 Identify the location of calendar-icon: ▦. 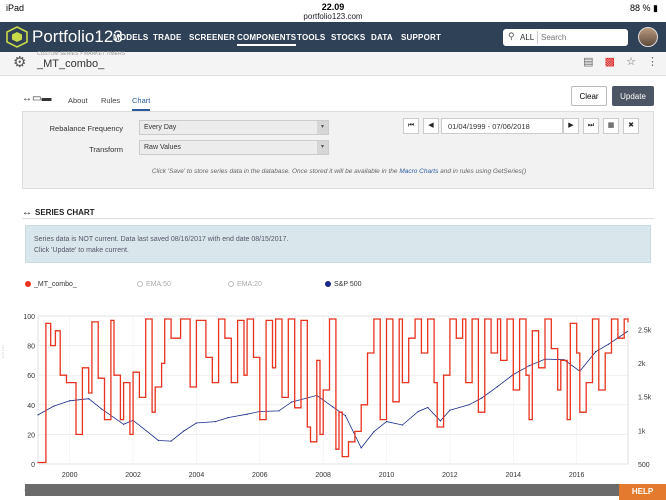
(611, 126).